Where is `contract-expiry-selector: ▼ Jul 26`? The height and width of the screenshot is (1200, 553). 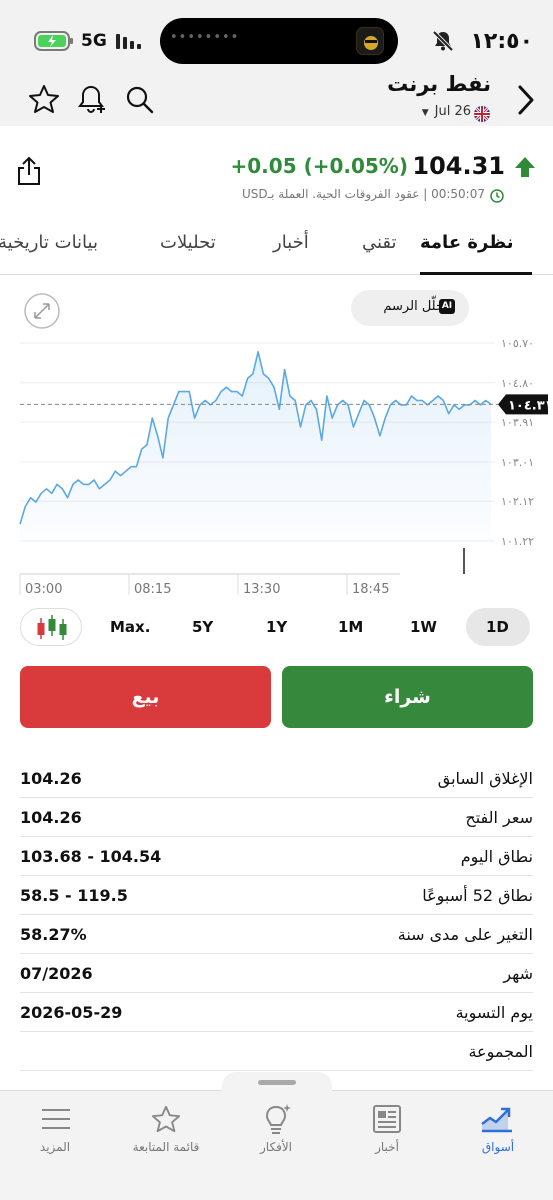
contract-expiry-selector: ▼ Jul 26 is located at coordinates (446, 111).